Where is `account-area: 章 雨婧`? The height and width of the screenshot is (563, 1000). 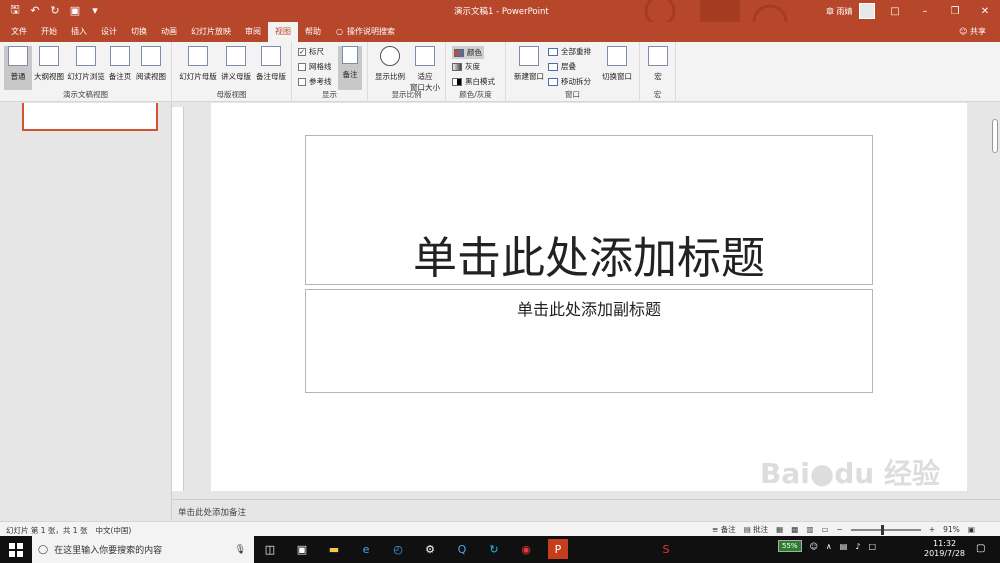
account-area: 章 雨婧 is located at coordinates (850, 11).